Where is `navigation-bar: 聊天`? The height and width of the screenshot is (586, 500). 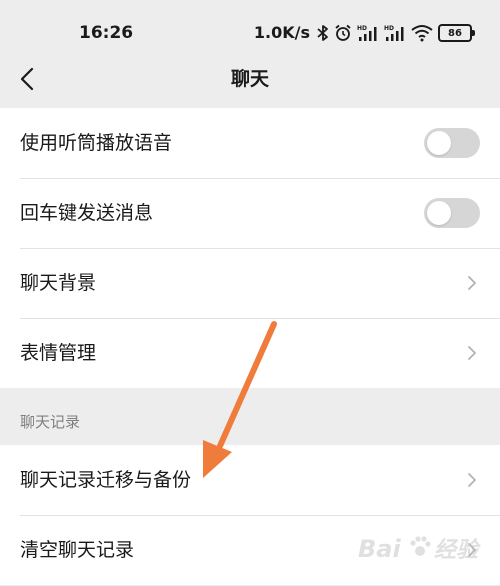 navigation-bar: 聊天 is located at coordinates (250, 80).